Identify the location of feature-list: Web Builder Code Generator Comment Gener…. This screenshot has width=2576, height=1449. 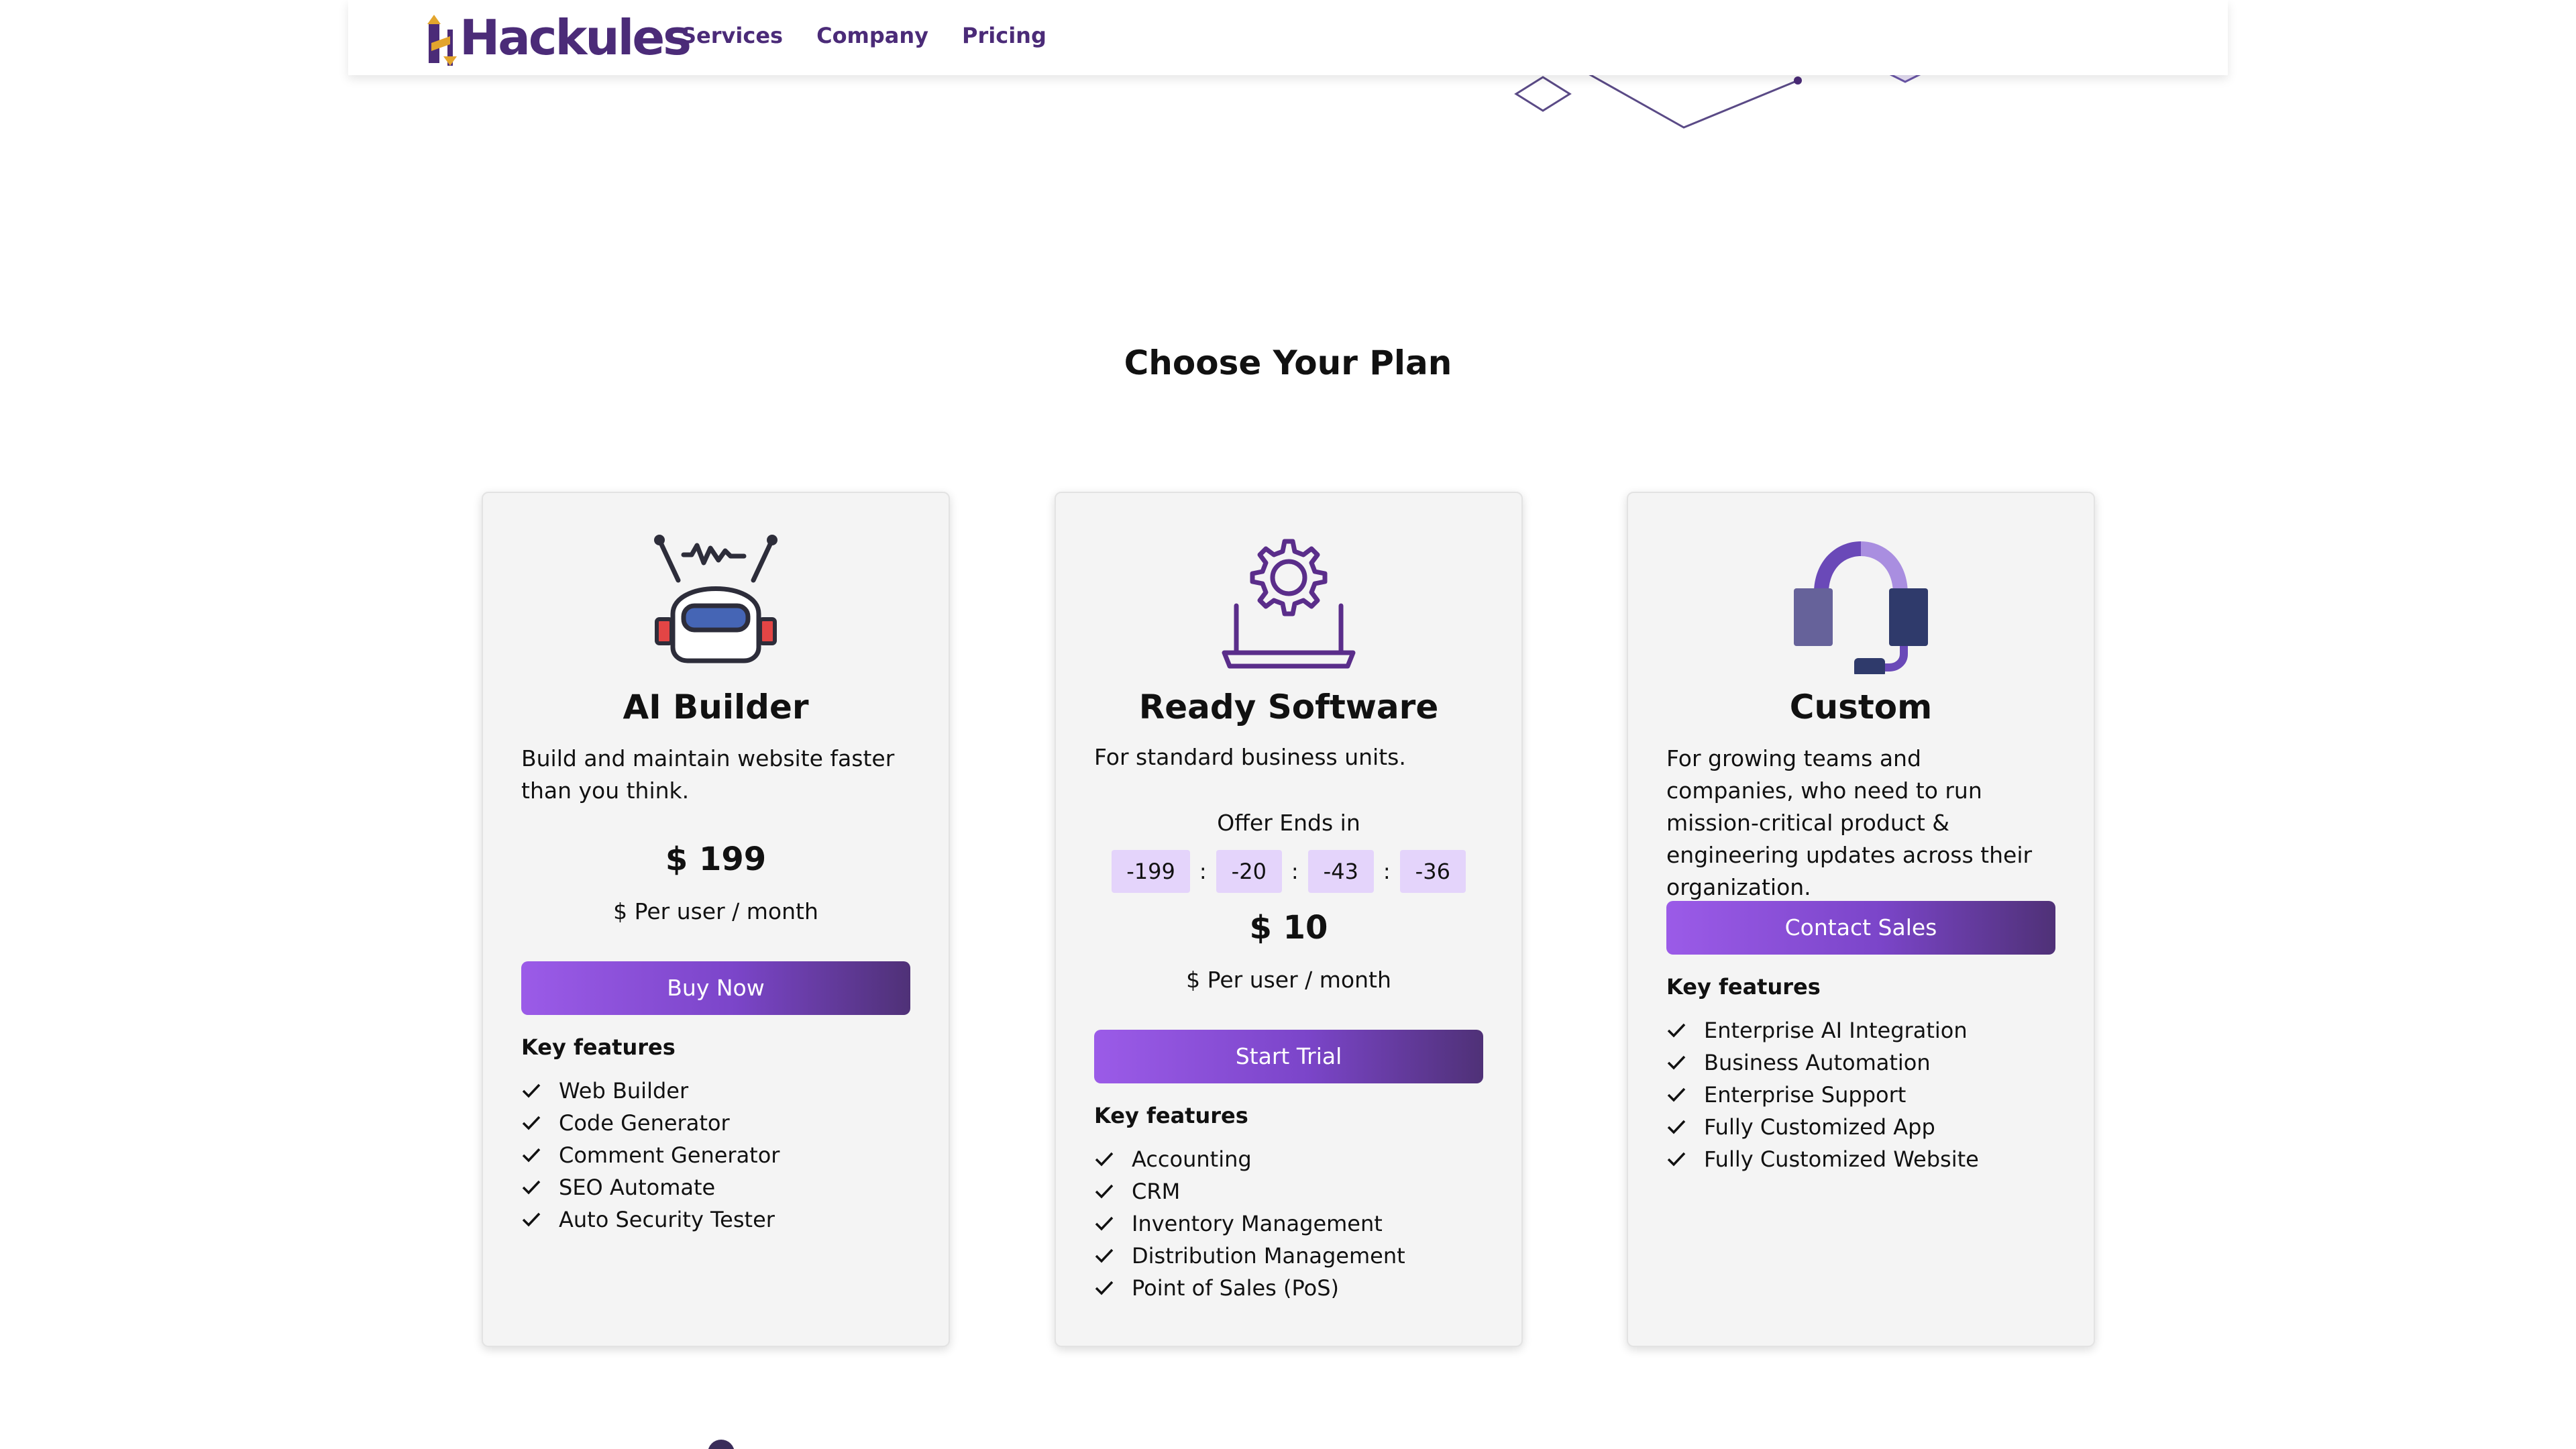
(715, 1155).